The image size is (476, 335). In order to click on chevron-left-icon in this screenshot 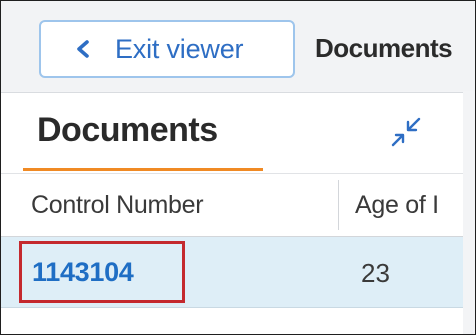, I will do `click(92, 49)`.